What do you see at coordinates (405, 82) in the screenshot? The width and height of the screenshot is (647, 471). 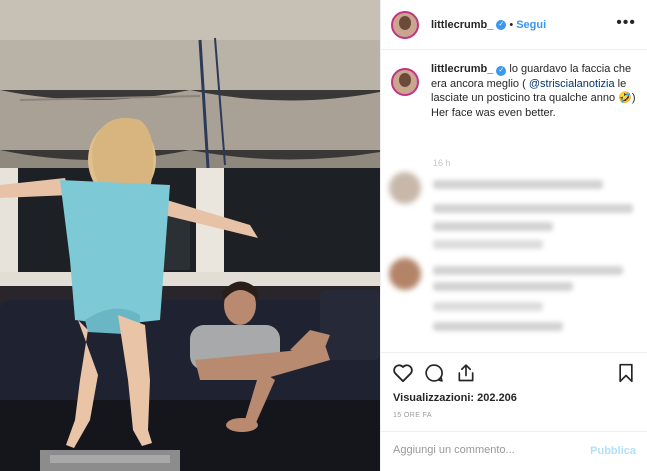 I see `caption-avatar` at bounding box center [405, 82].